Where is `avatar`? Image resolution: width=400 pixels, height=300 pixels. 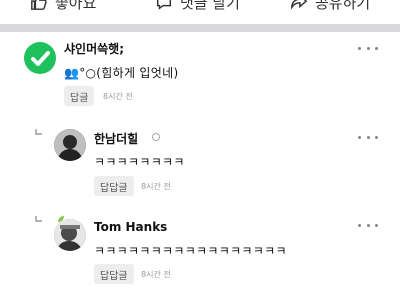
avatar is located at coordinates (70, 235).